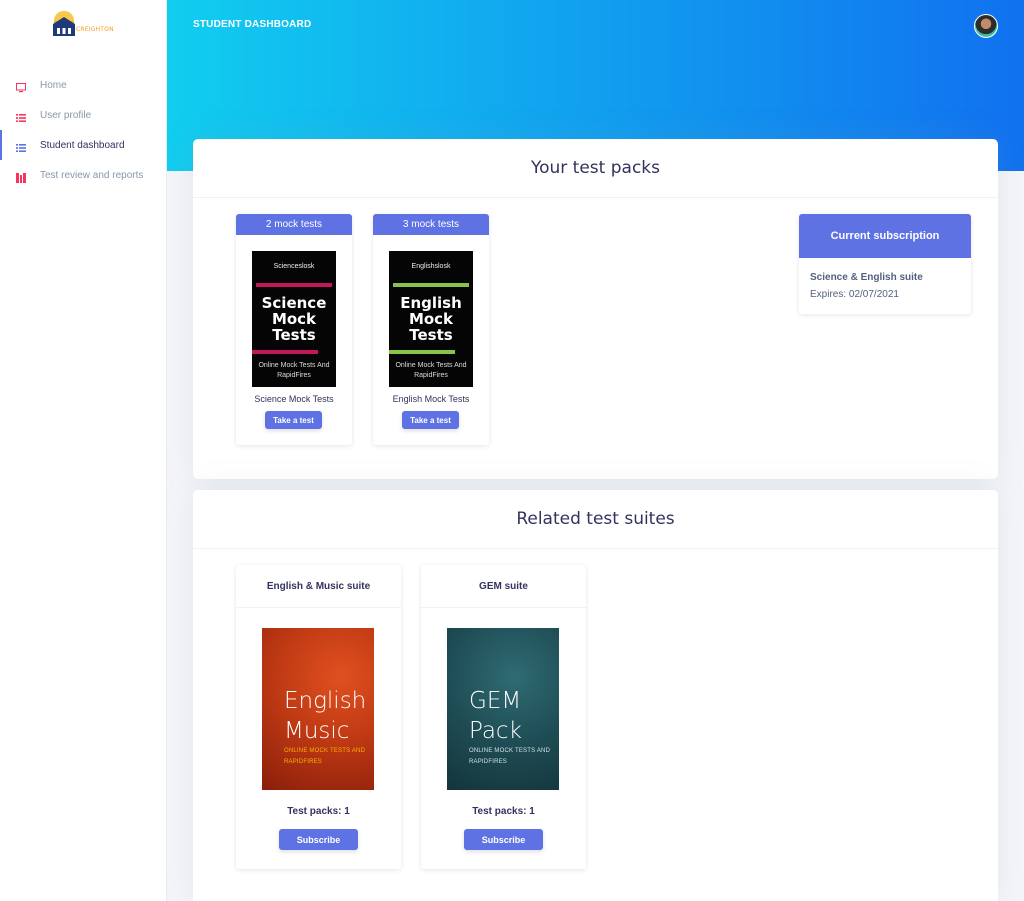 The height and width of the screenshot is (901, 1024). I want to click on sidebar-item-label: Test review and reports, so click(92, 175).